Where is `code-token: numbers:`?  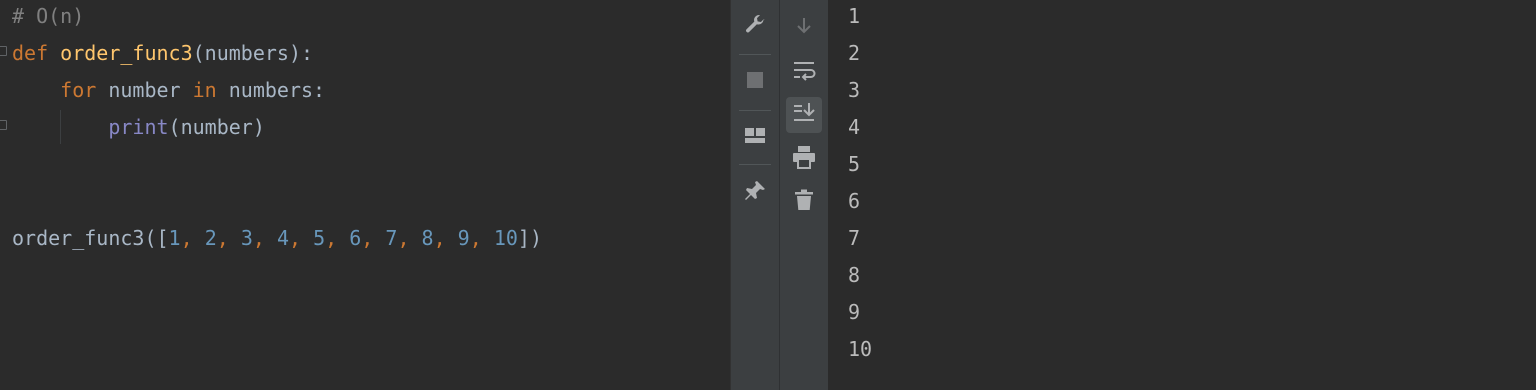
code-token: numbers: is located at coordinates (271, 90).